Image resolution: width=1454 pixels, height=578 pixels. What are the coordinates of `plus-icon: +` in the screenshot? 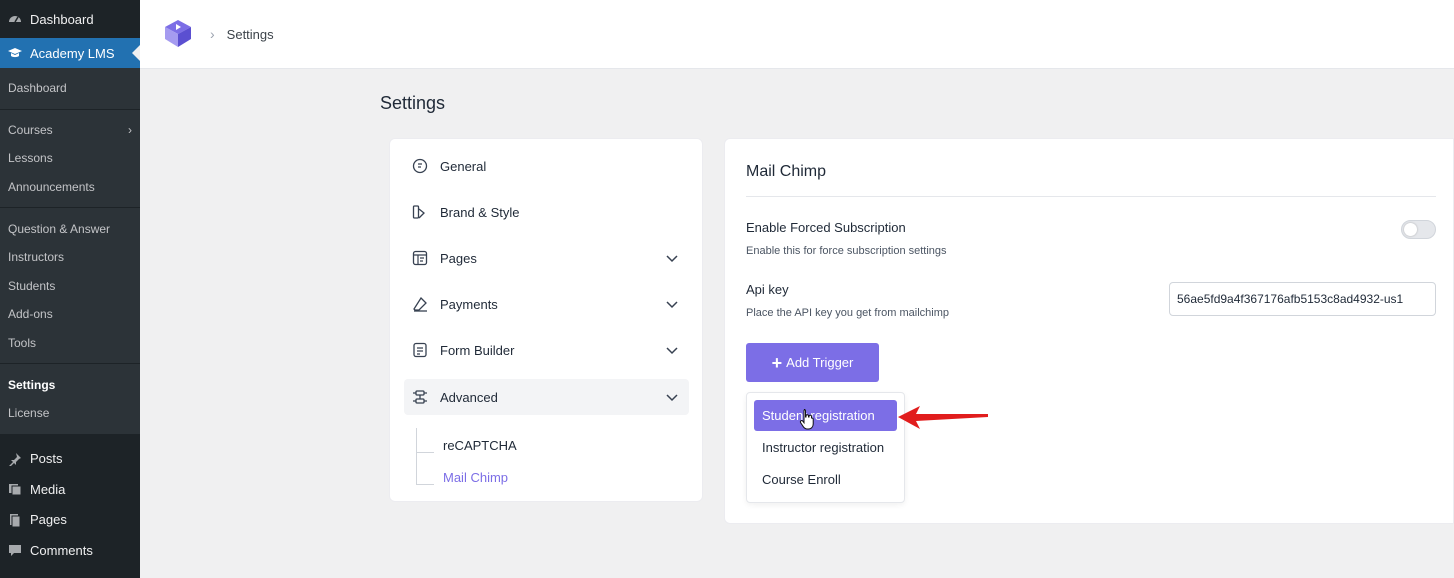 It's located at (777, 362).